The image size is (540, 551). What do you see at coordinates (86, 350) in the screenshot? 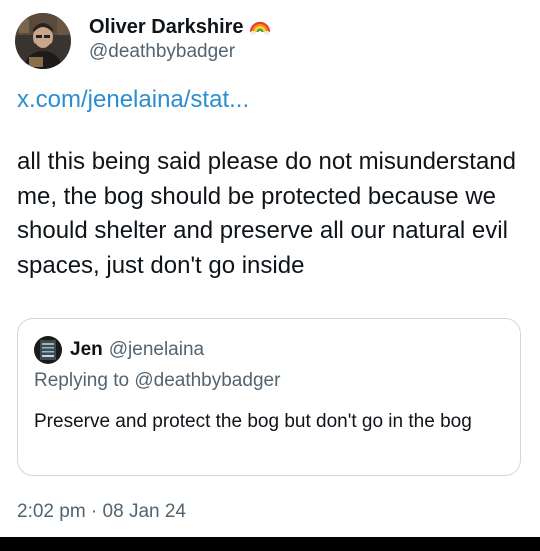
I see `quoted-author-name: Jen` at bounding box center [86, 350].